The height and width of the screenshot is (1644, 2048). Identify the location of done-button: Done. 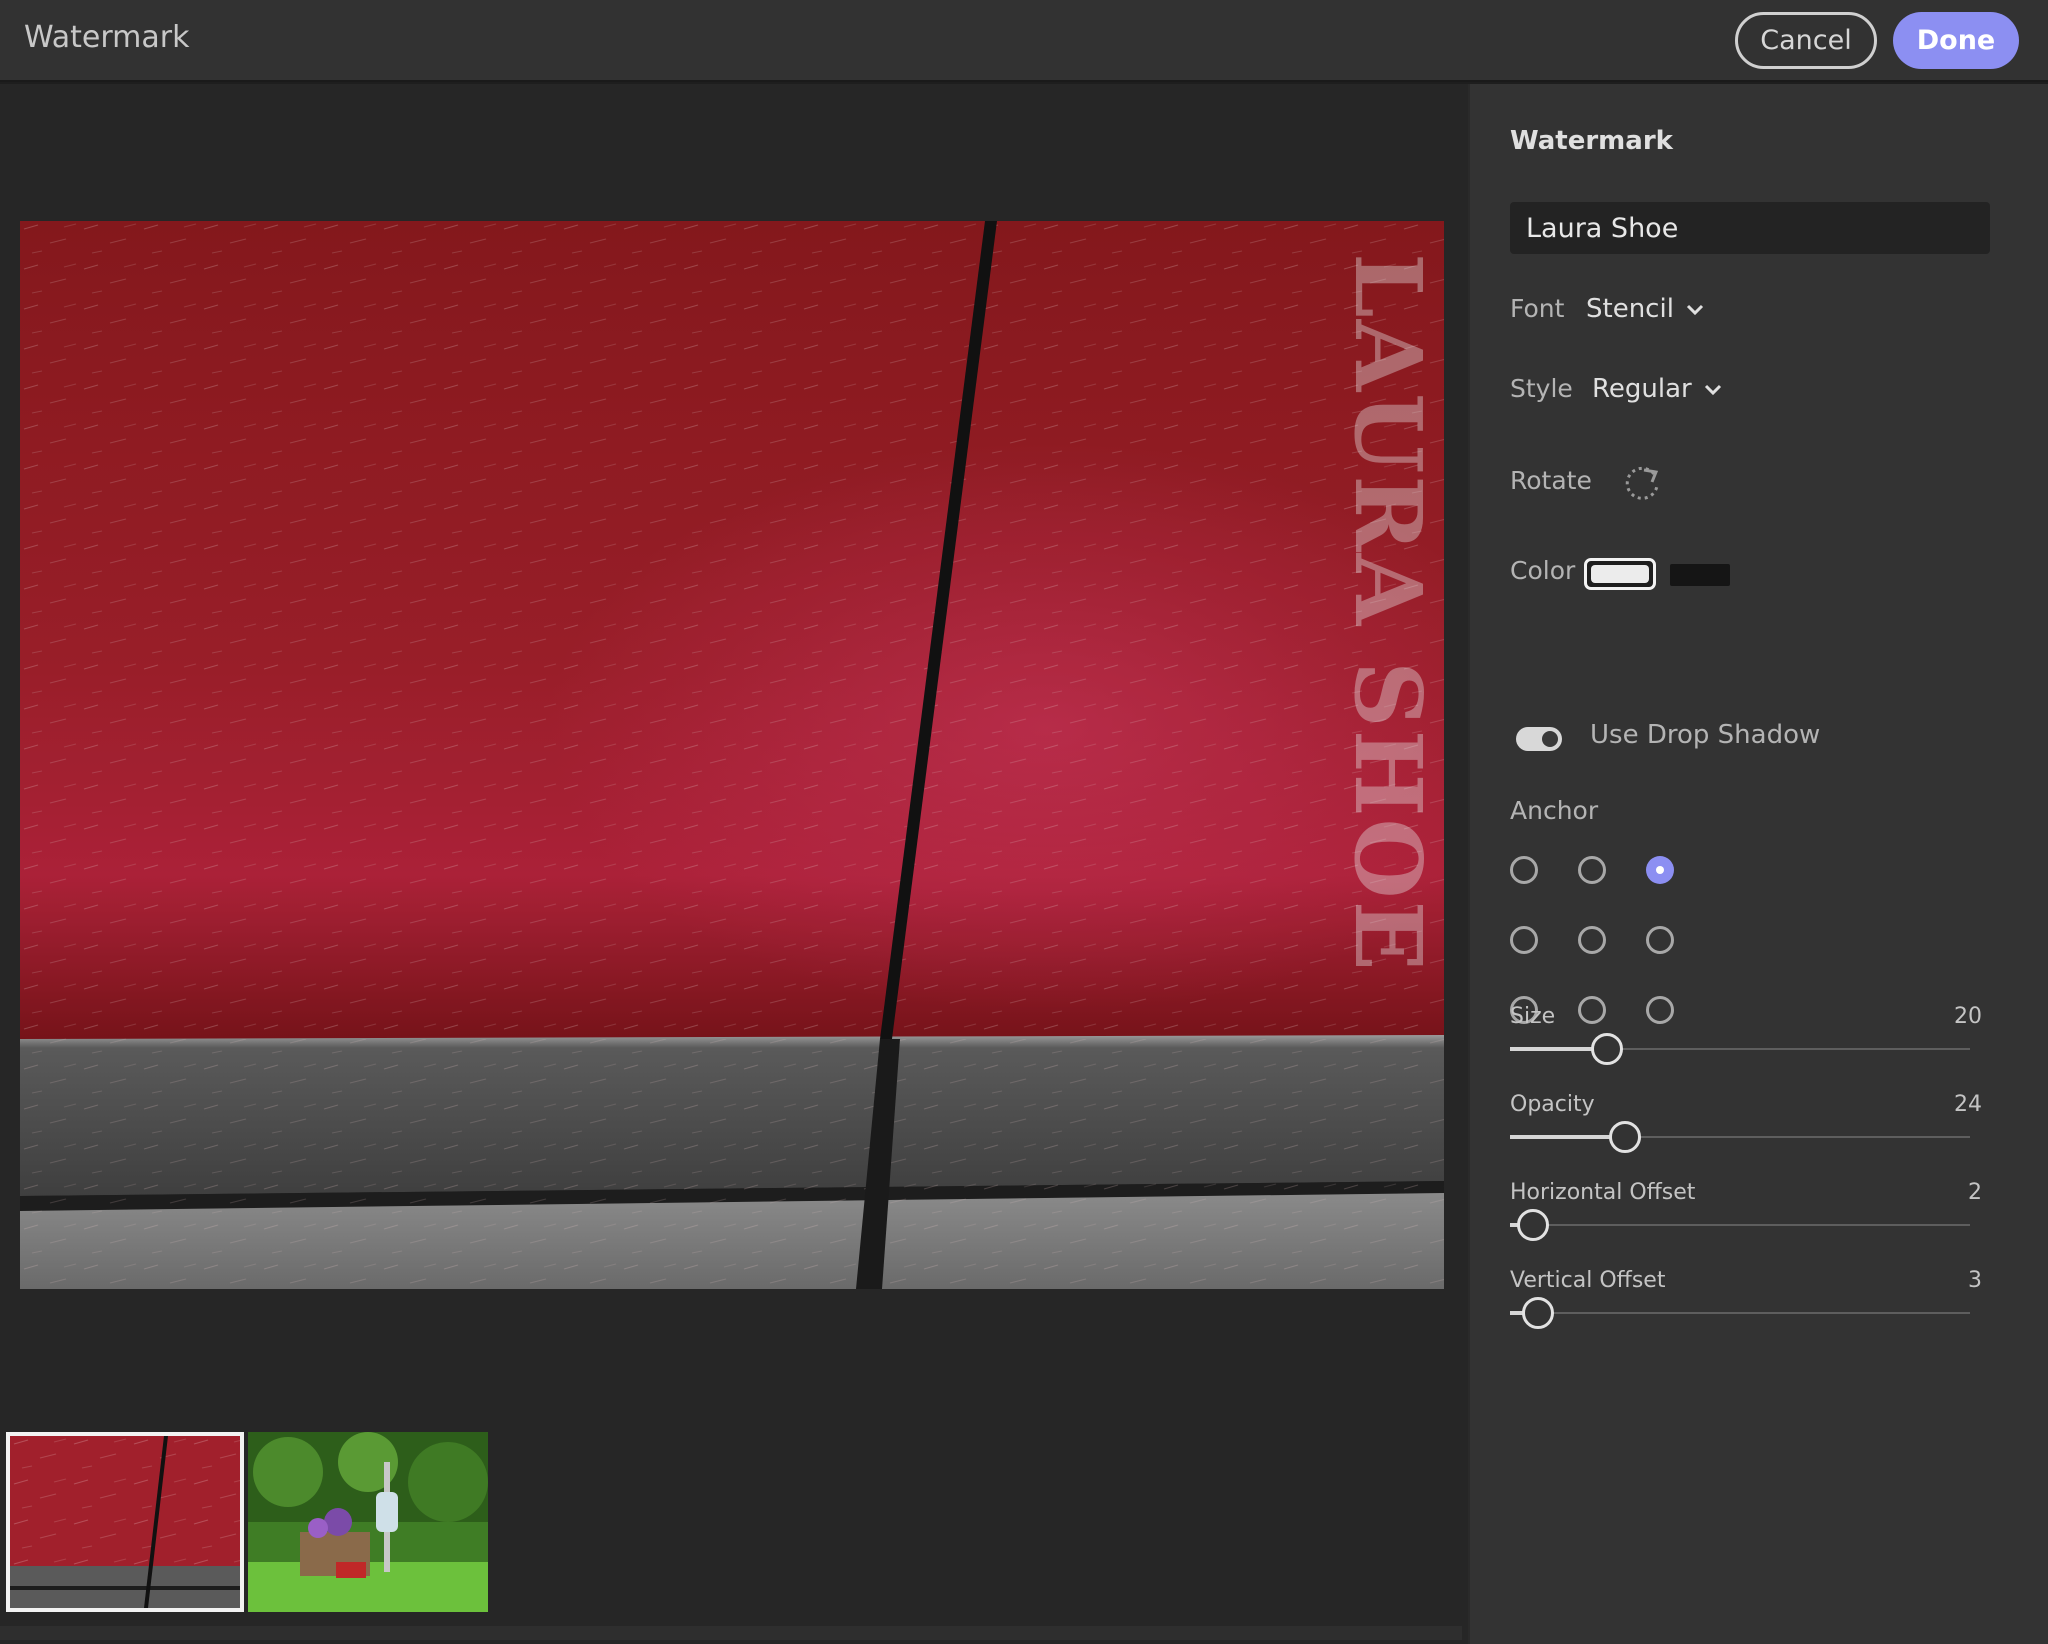
(1956, 40).